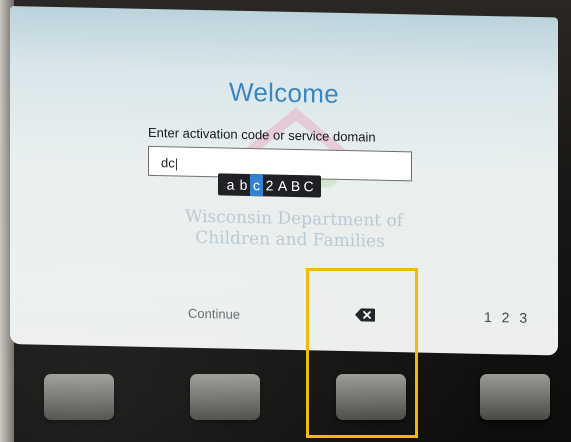  Describe the element at coordinates (176, 164) in the screenshot. I see `text-cursor` at that location.